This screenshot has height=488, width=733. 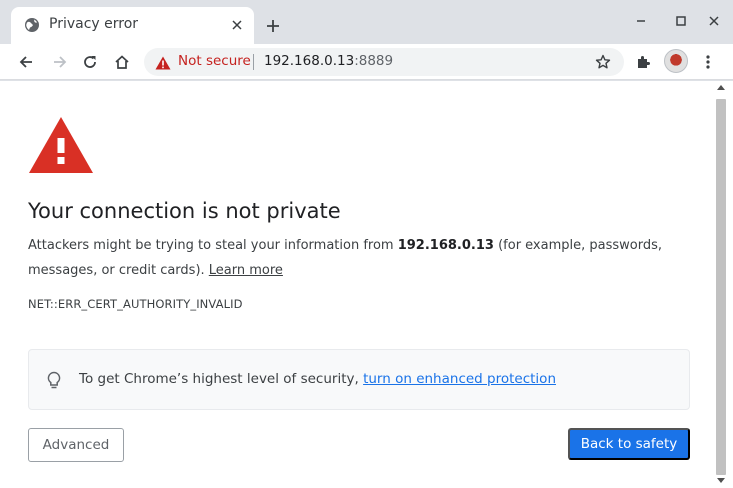 What do you see at coordinates (214, 61) in the screenshot?
I see `not-secure-label: Not secure` at bounding box center [214, 61].